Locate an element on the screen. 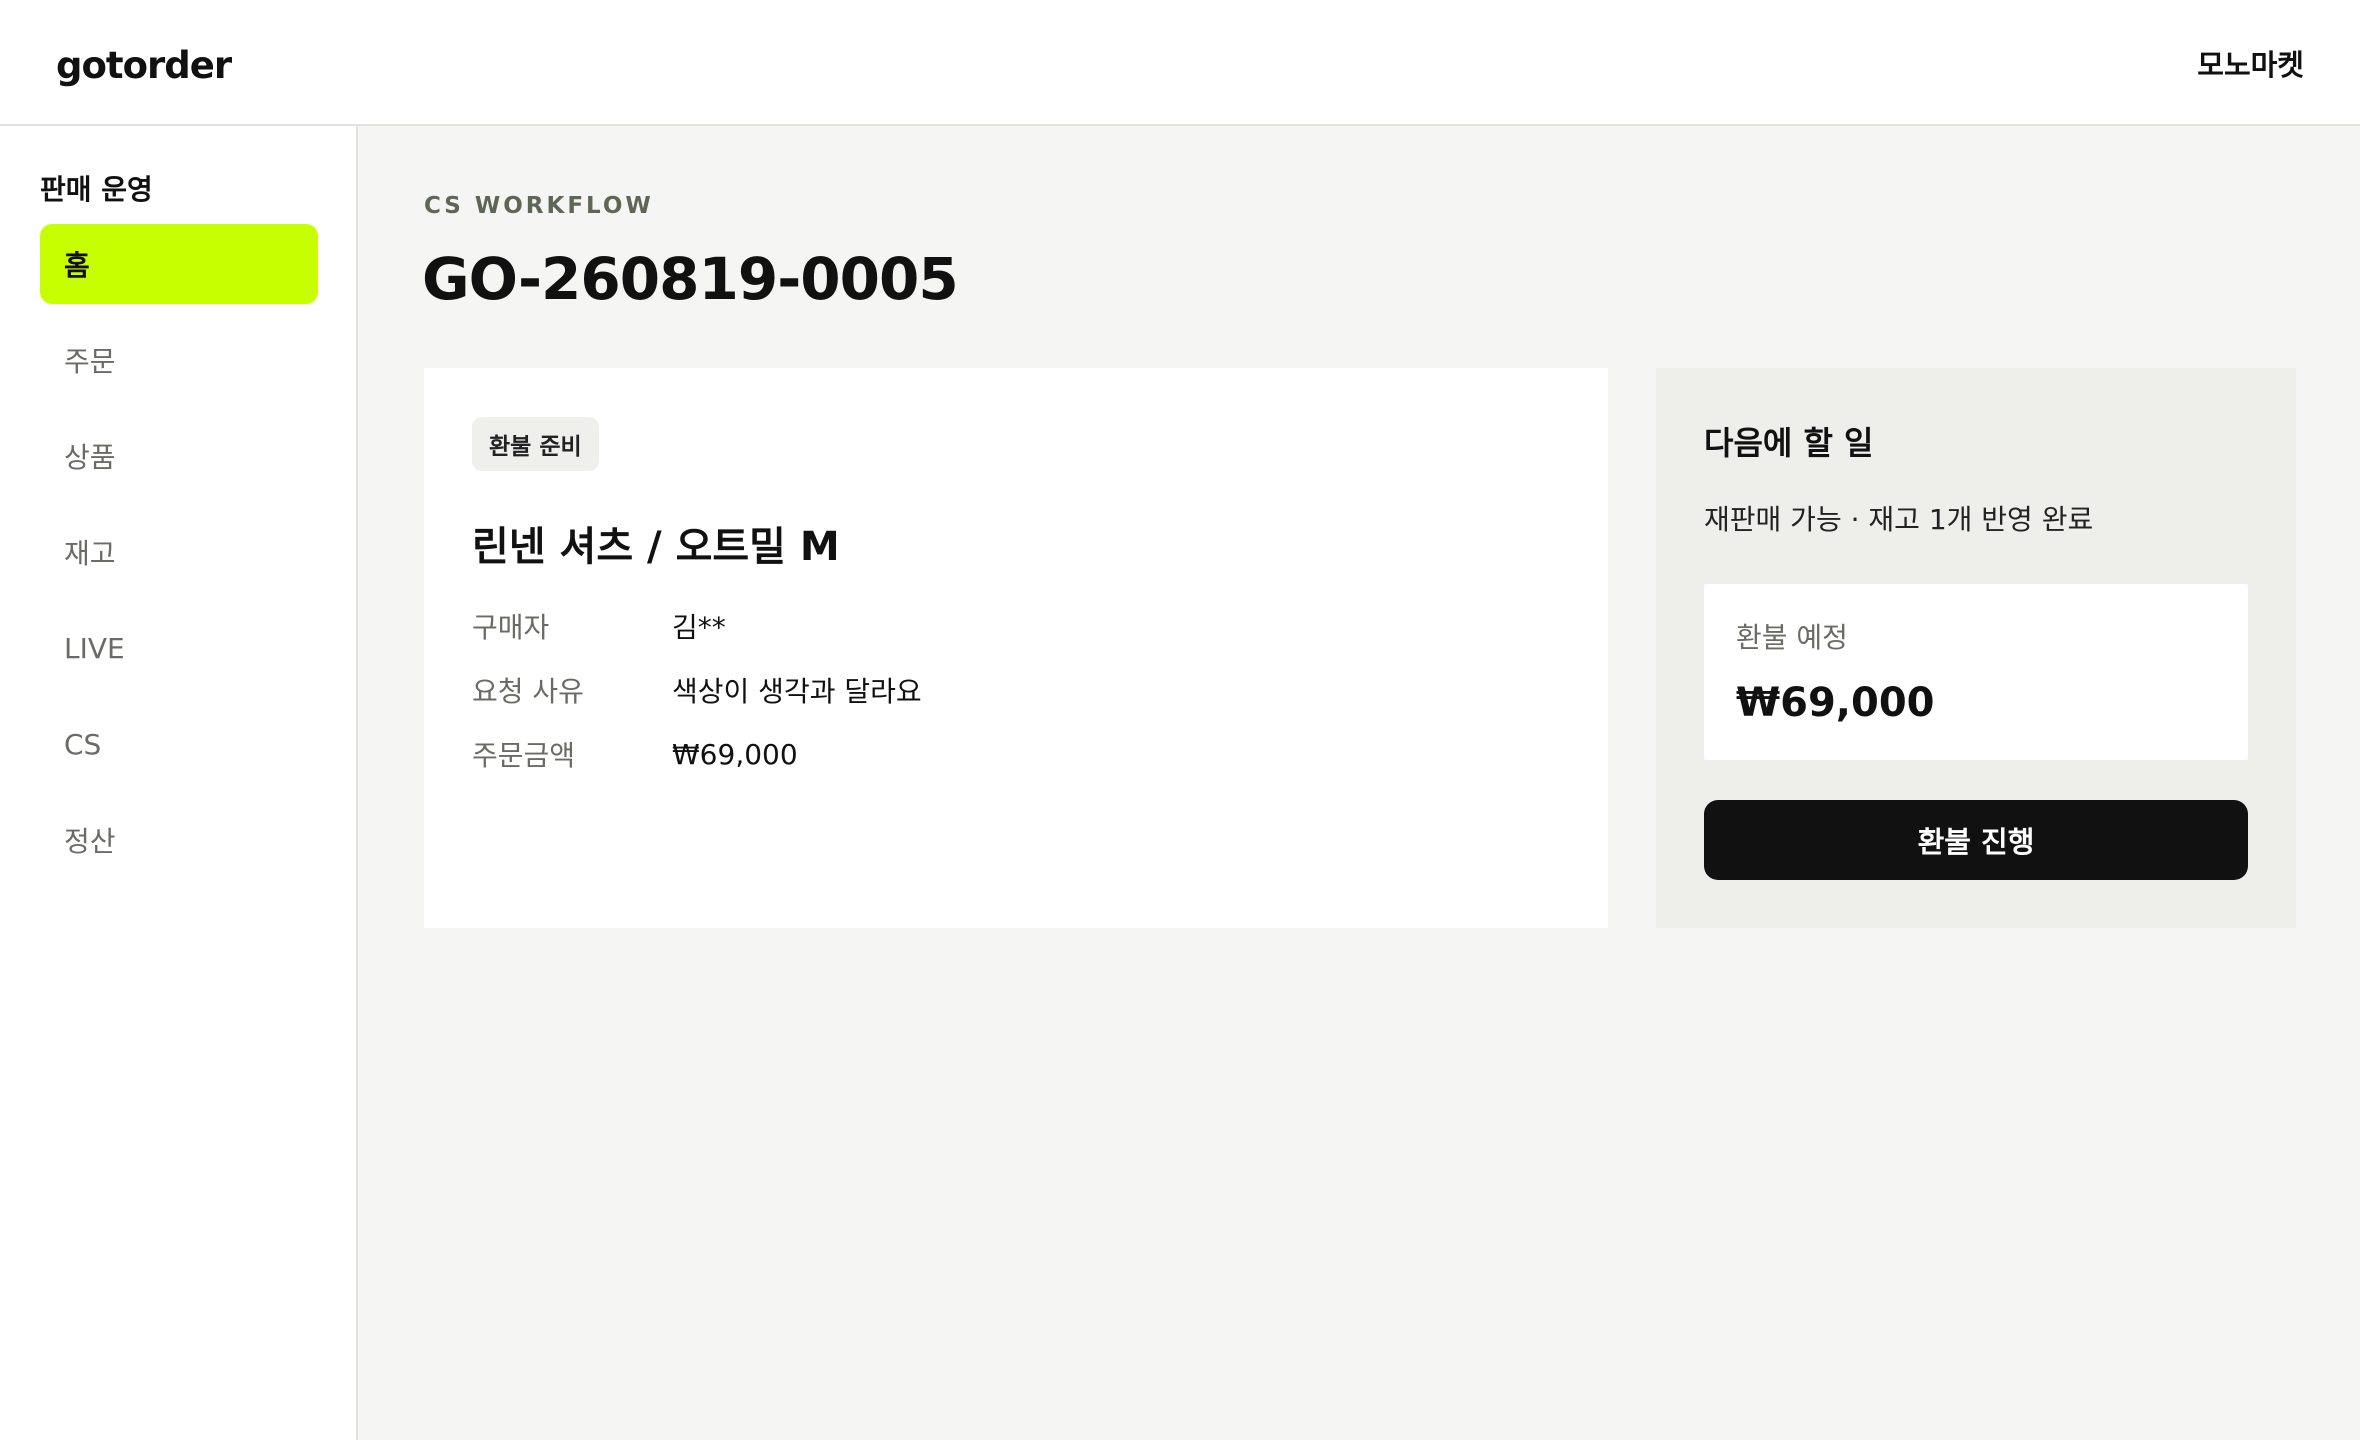  reason-row: 요청 사유 색상이 생각과 달라요 is located at coordinates (972, 690).